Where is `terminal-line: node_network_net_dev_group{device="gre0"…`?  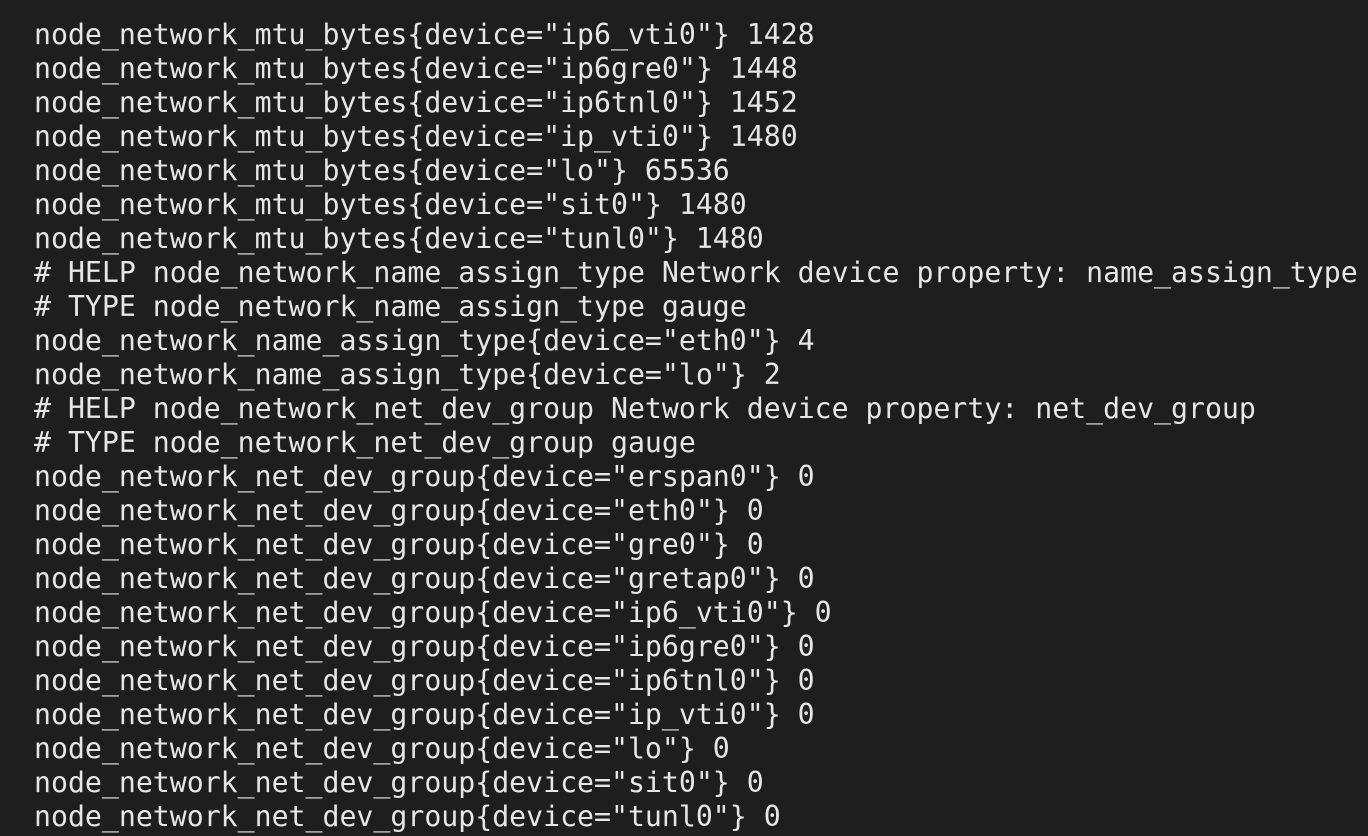
terminal-line: node_network_net_dev_group{device="gre0"… is located at coordinates (399, 544).